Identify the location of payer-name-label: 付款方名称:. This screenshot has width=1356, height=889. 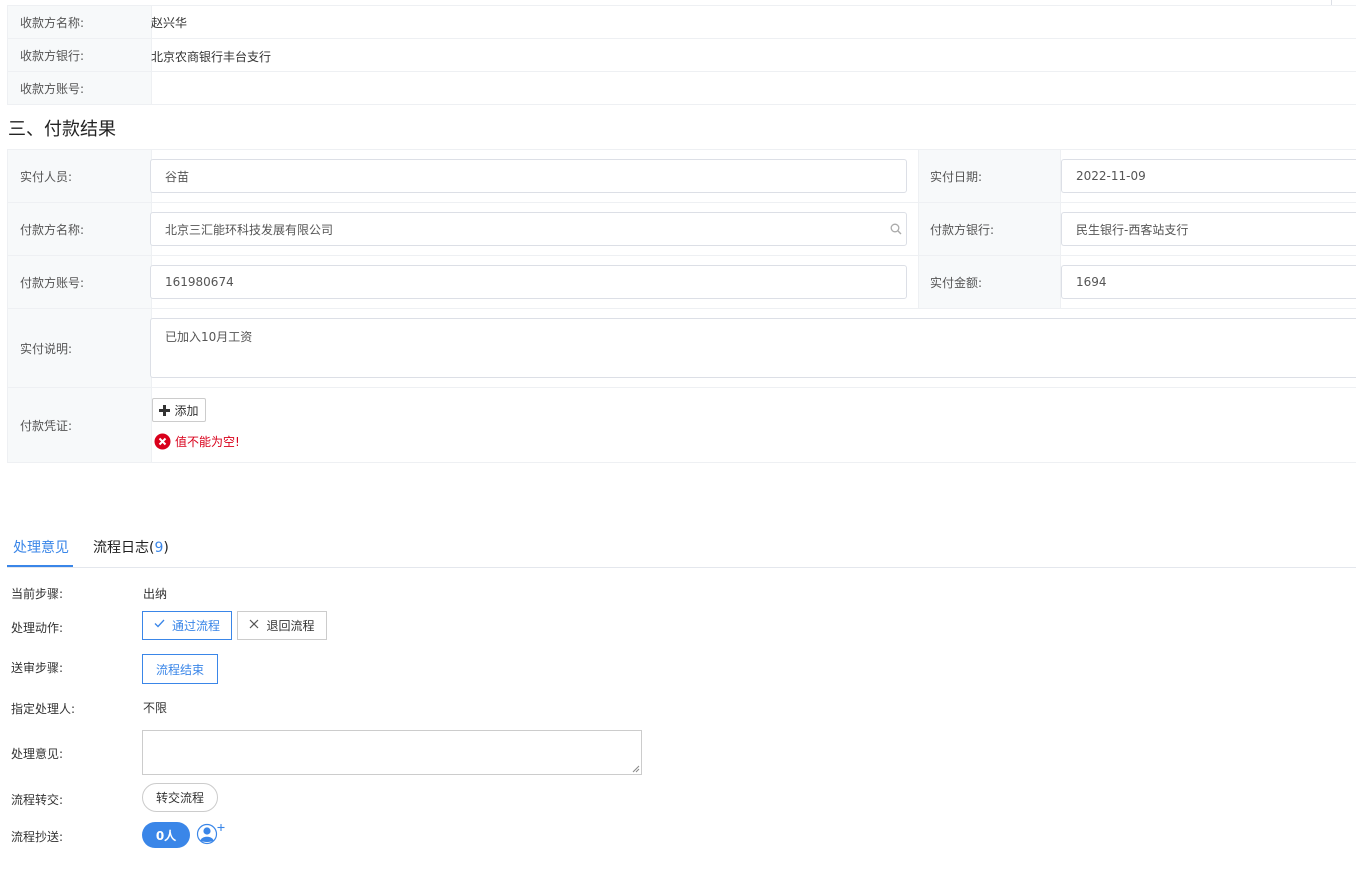
(79, 229).